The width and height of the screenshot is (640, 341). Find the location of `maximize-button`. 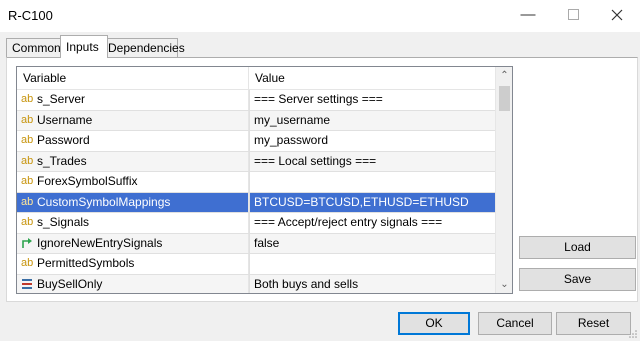

maximize-button is located at coordinates (573, 15).